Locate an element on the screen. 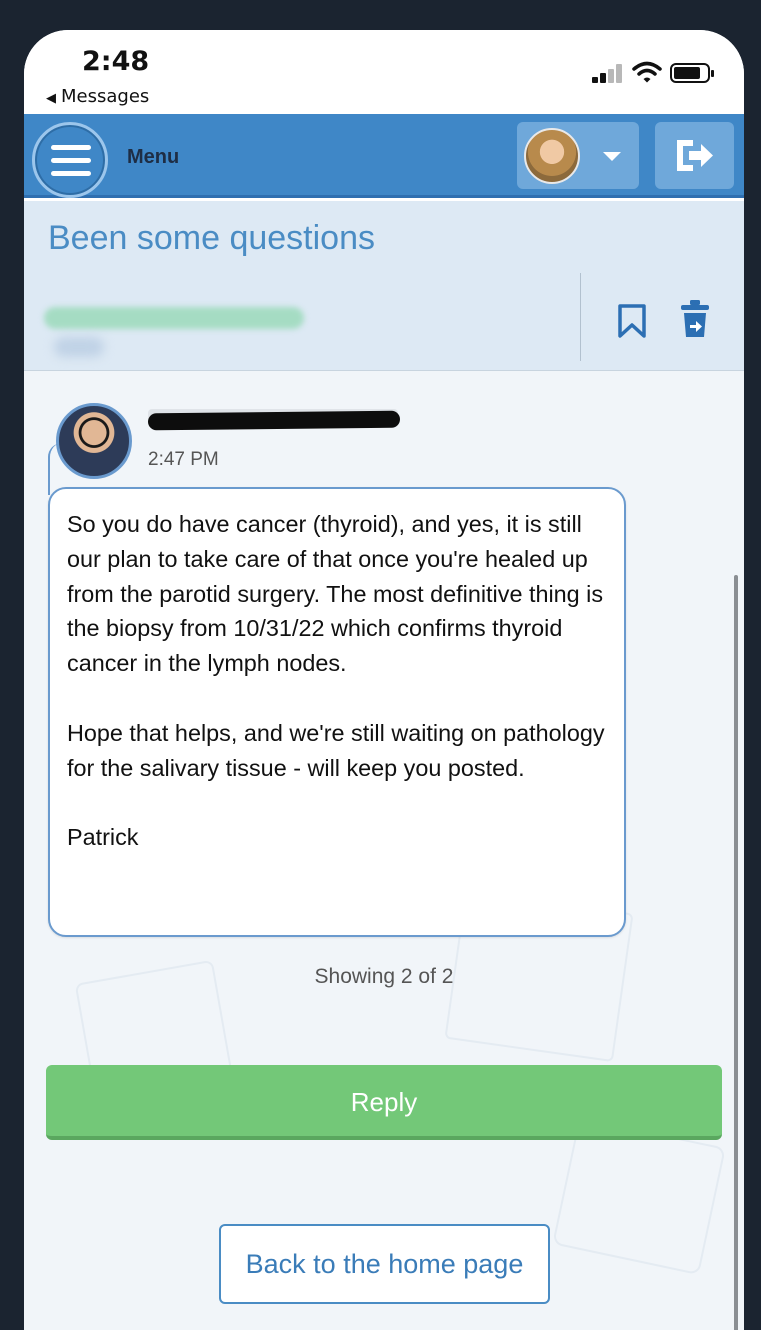 This screenshot has height=1330, width=761. sender-avatar is located at coordinates (94, 441).